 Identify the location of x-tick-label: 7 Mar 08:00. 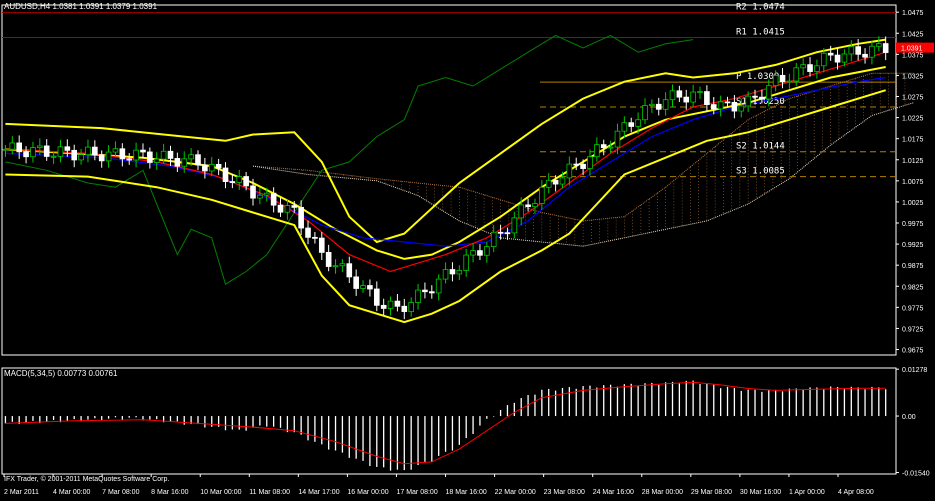
(120, 492).